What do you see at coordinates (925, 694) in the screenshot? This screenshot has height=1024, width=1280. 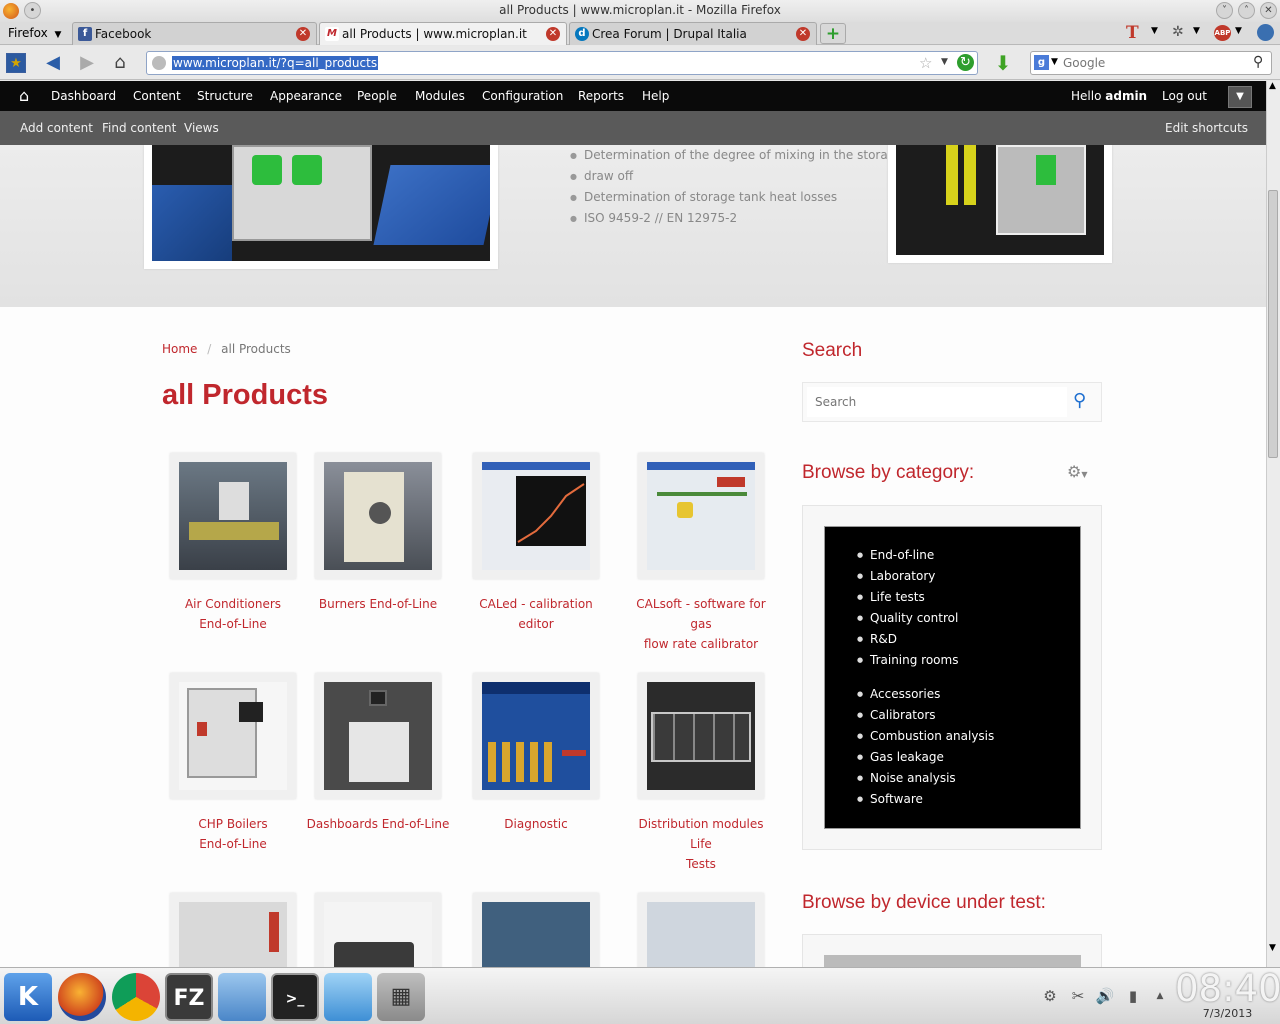 I see `category-item: Accessories` at bounding box center [925, 694].